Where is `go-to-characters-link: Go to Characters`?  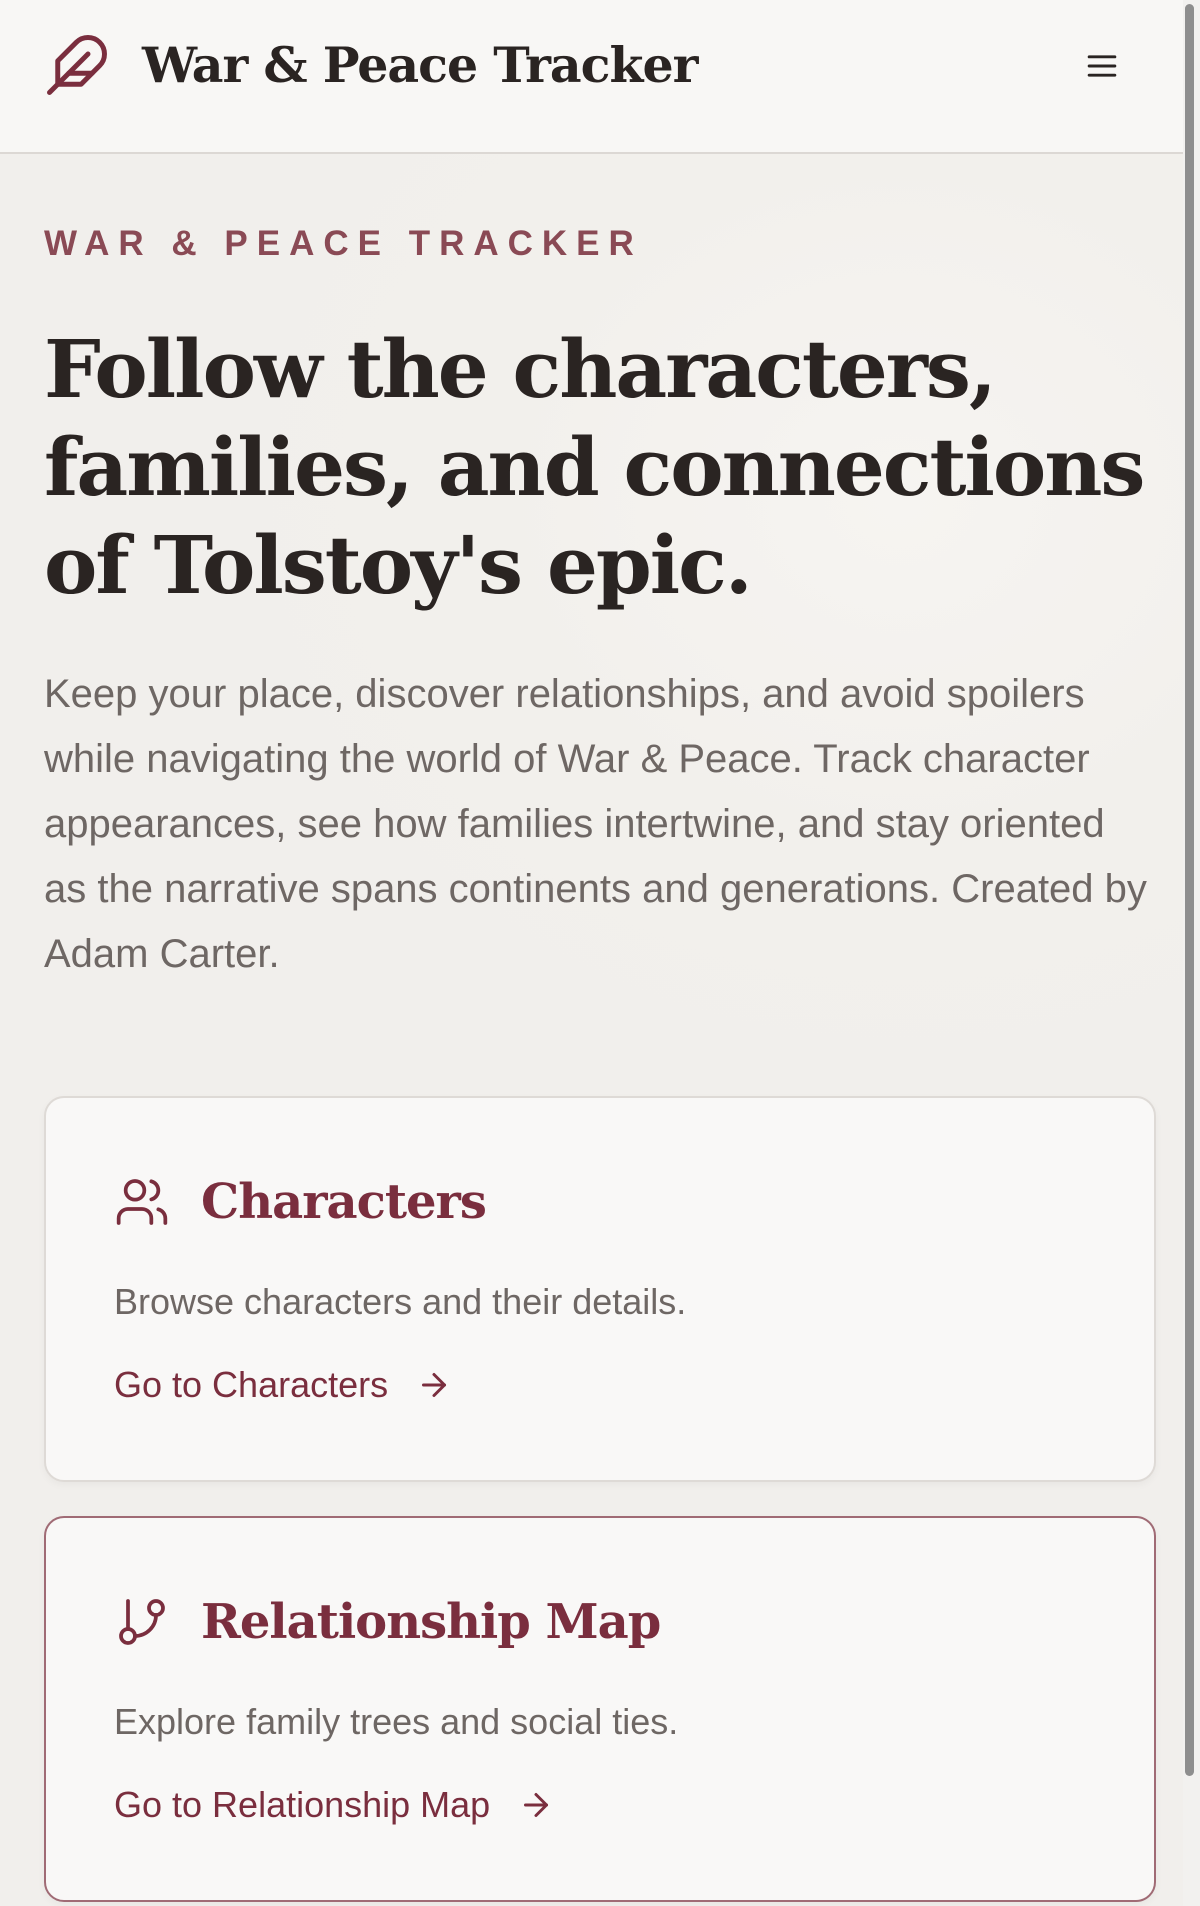
go-to-characters-link: Go to Characters is located at coordinates (283, 1385).